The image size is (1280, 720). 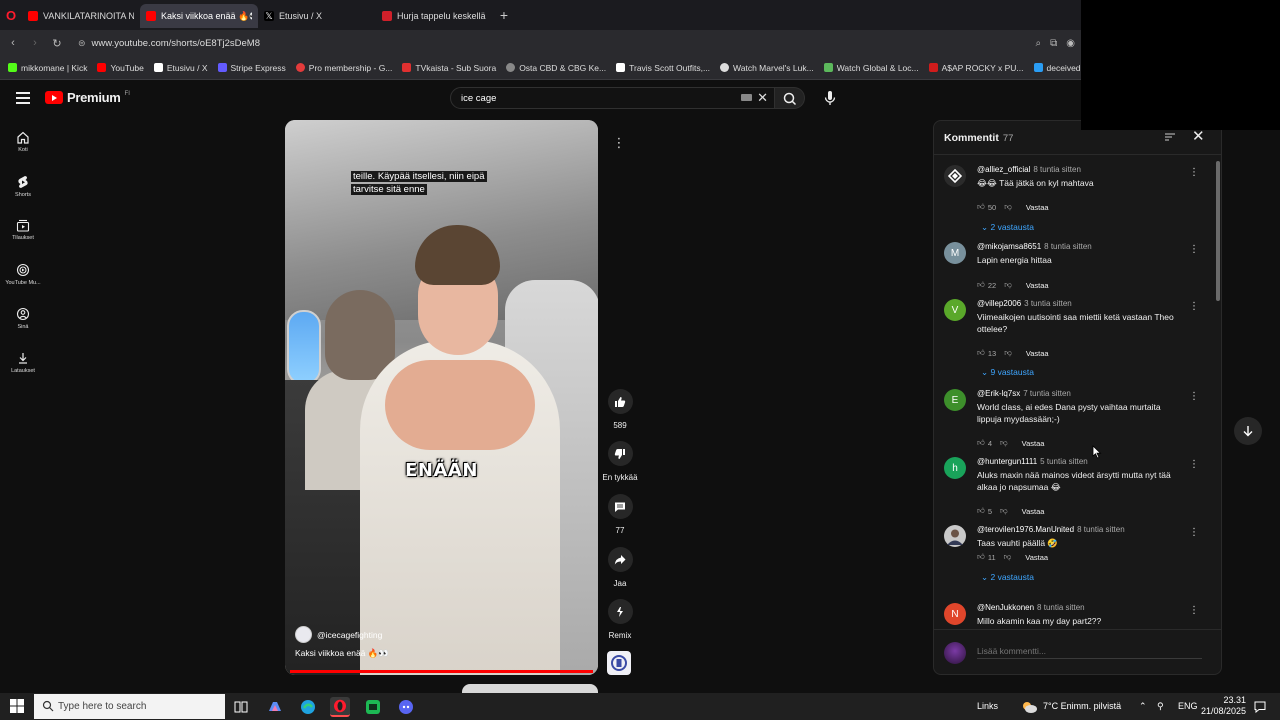 I want to click on sidebar-item-subscriptions: Tilaukset, so click(x=23, y=230).